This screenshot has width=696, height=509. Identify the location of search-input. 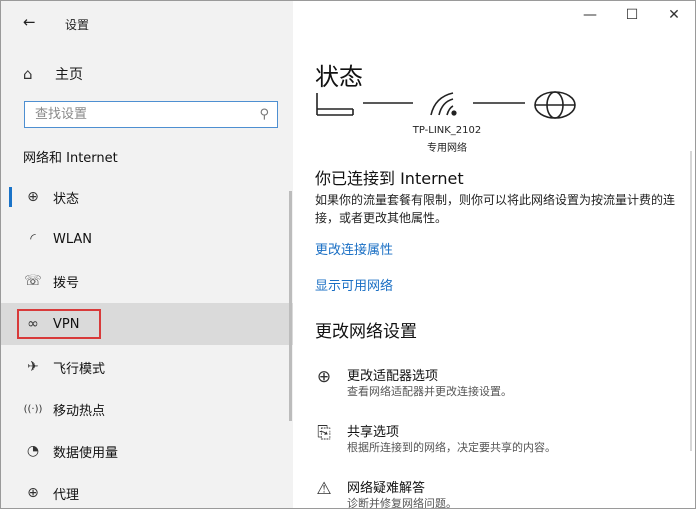
(140, 114).